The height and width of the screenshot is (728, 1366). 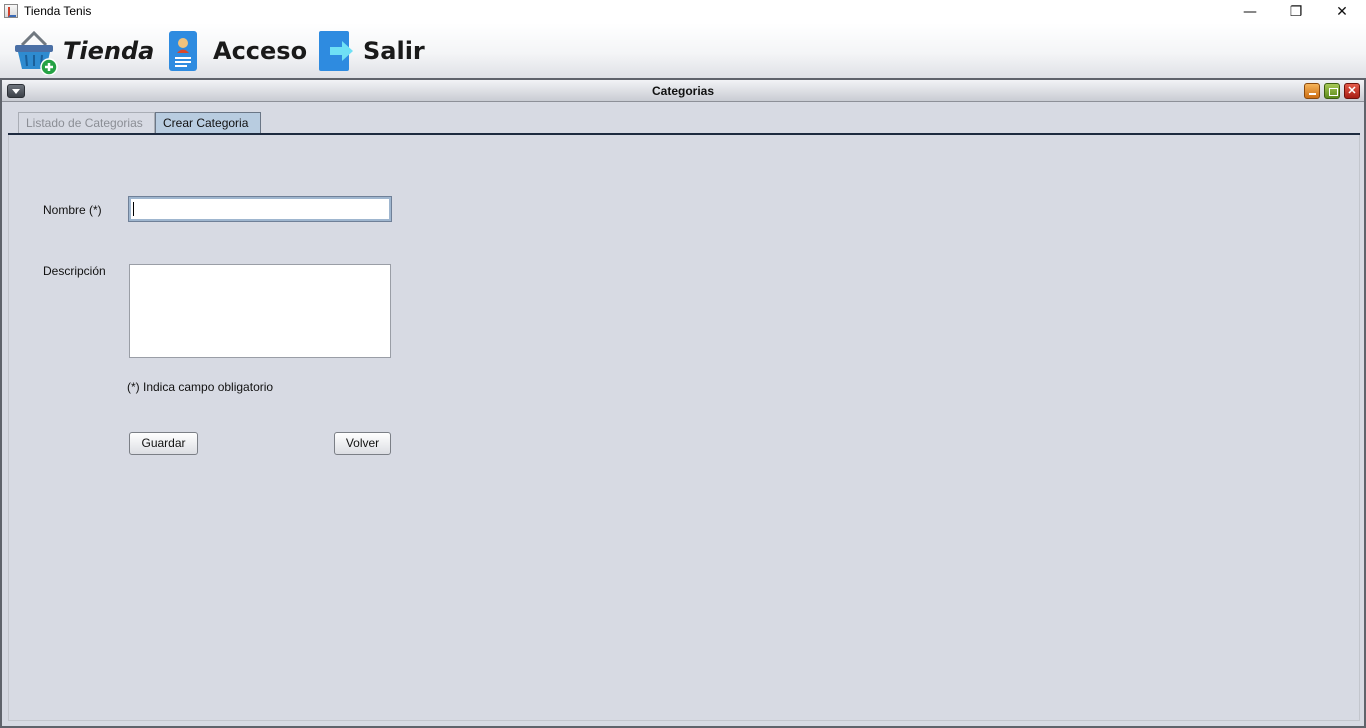 What do you see at coordinates (683, 50) in the screenshot?
I see `menu-bar: Tienda Acceso Salir` at bounding box center [683, 50].